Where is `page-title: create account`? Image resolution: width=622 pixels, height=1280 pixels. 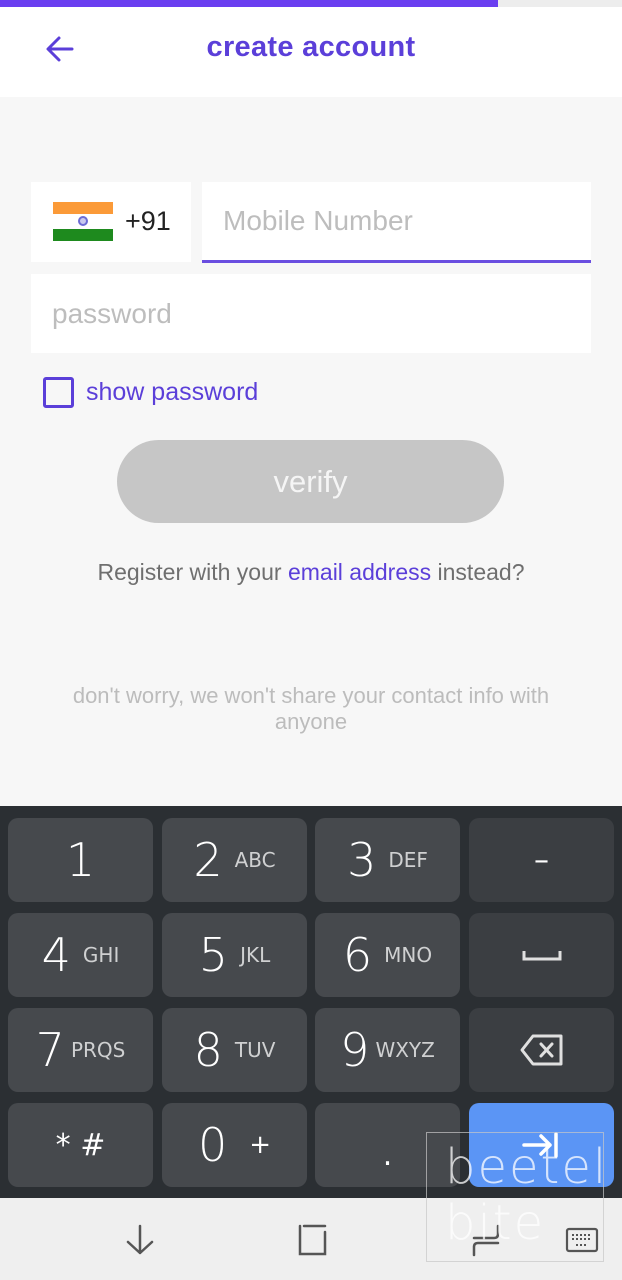
page-title: create account is located at coordinates (311, 47).